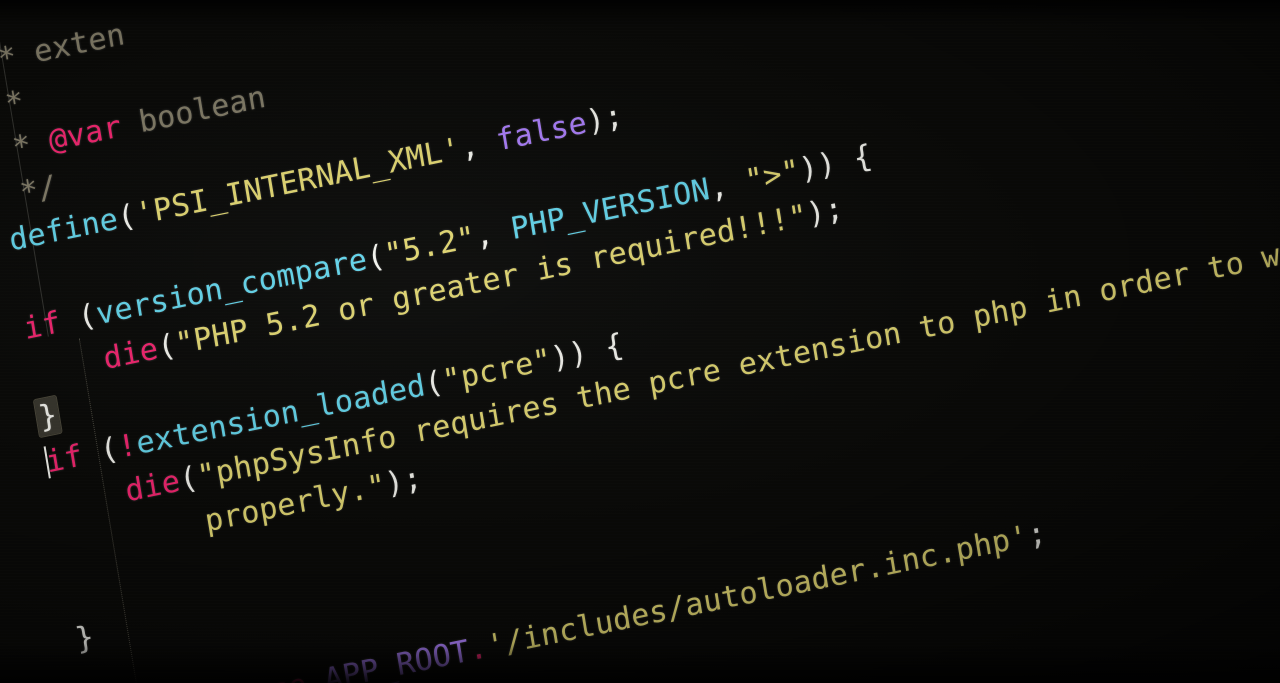 The height and width of the screenshot is (683, 1280). I want to click on code-token-keyword: @var, so click(85, 134).